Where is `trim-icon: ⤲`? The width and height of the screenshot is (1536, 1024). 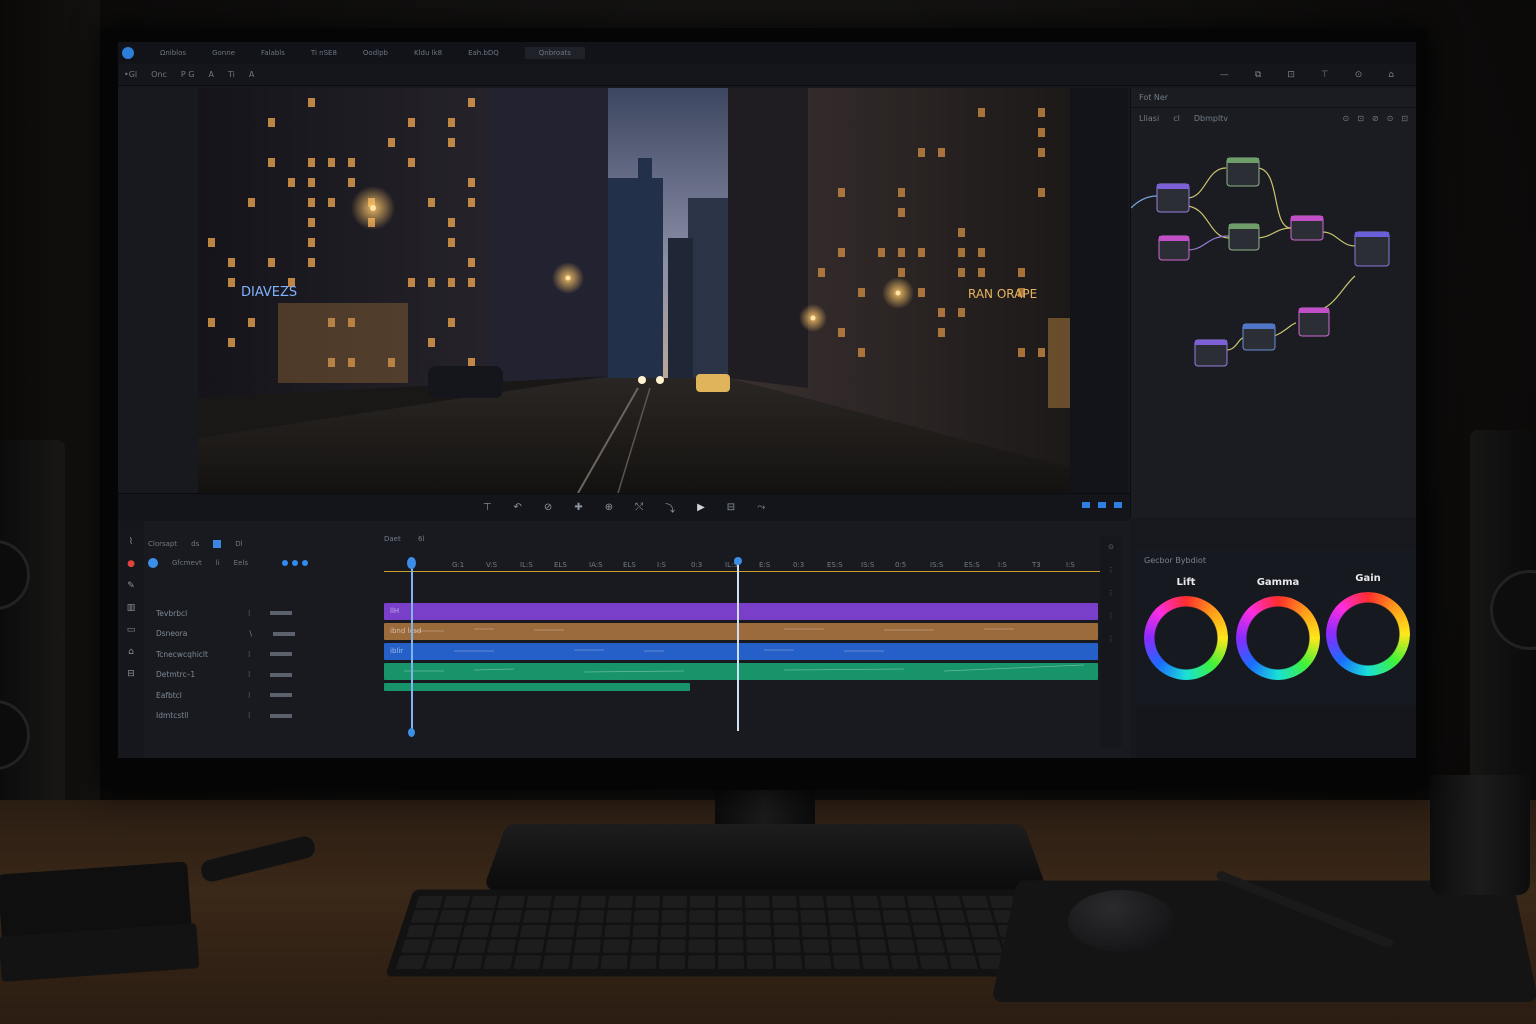 trim-icon: ⤲ is located at coordinates (639, 507).